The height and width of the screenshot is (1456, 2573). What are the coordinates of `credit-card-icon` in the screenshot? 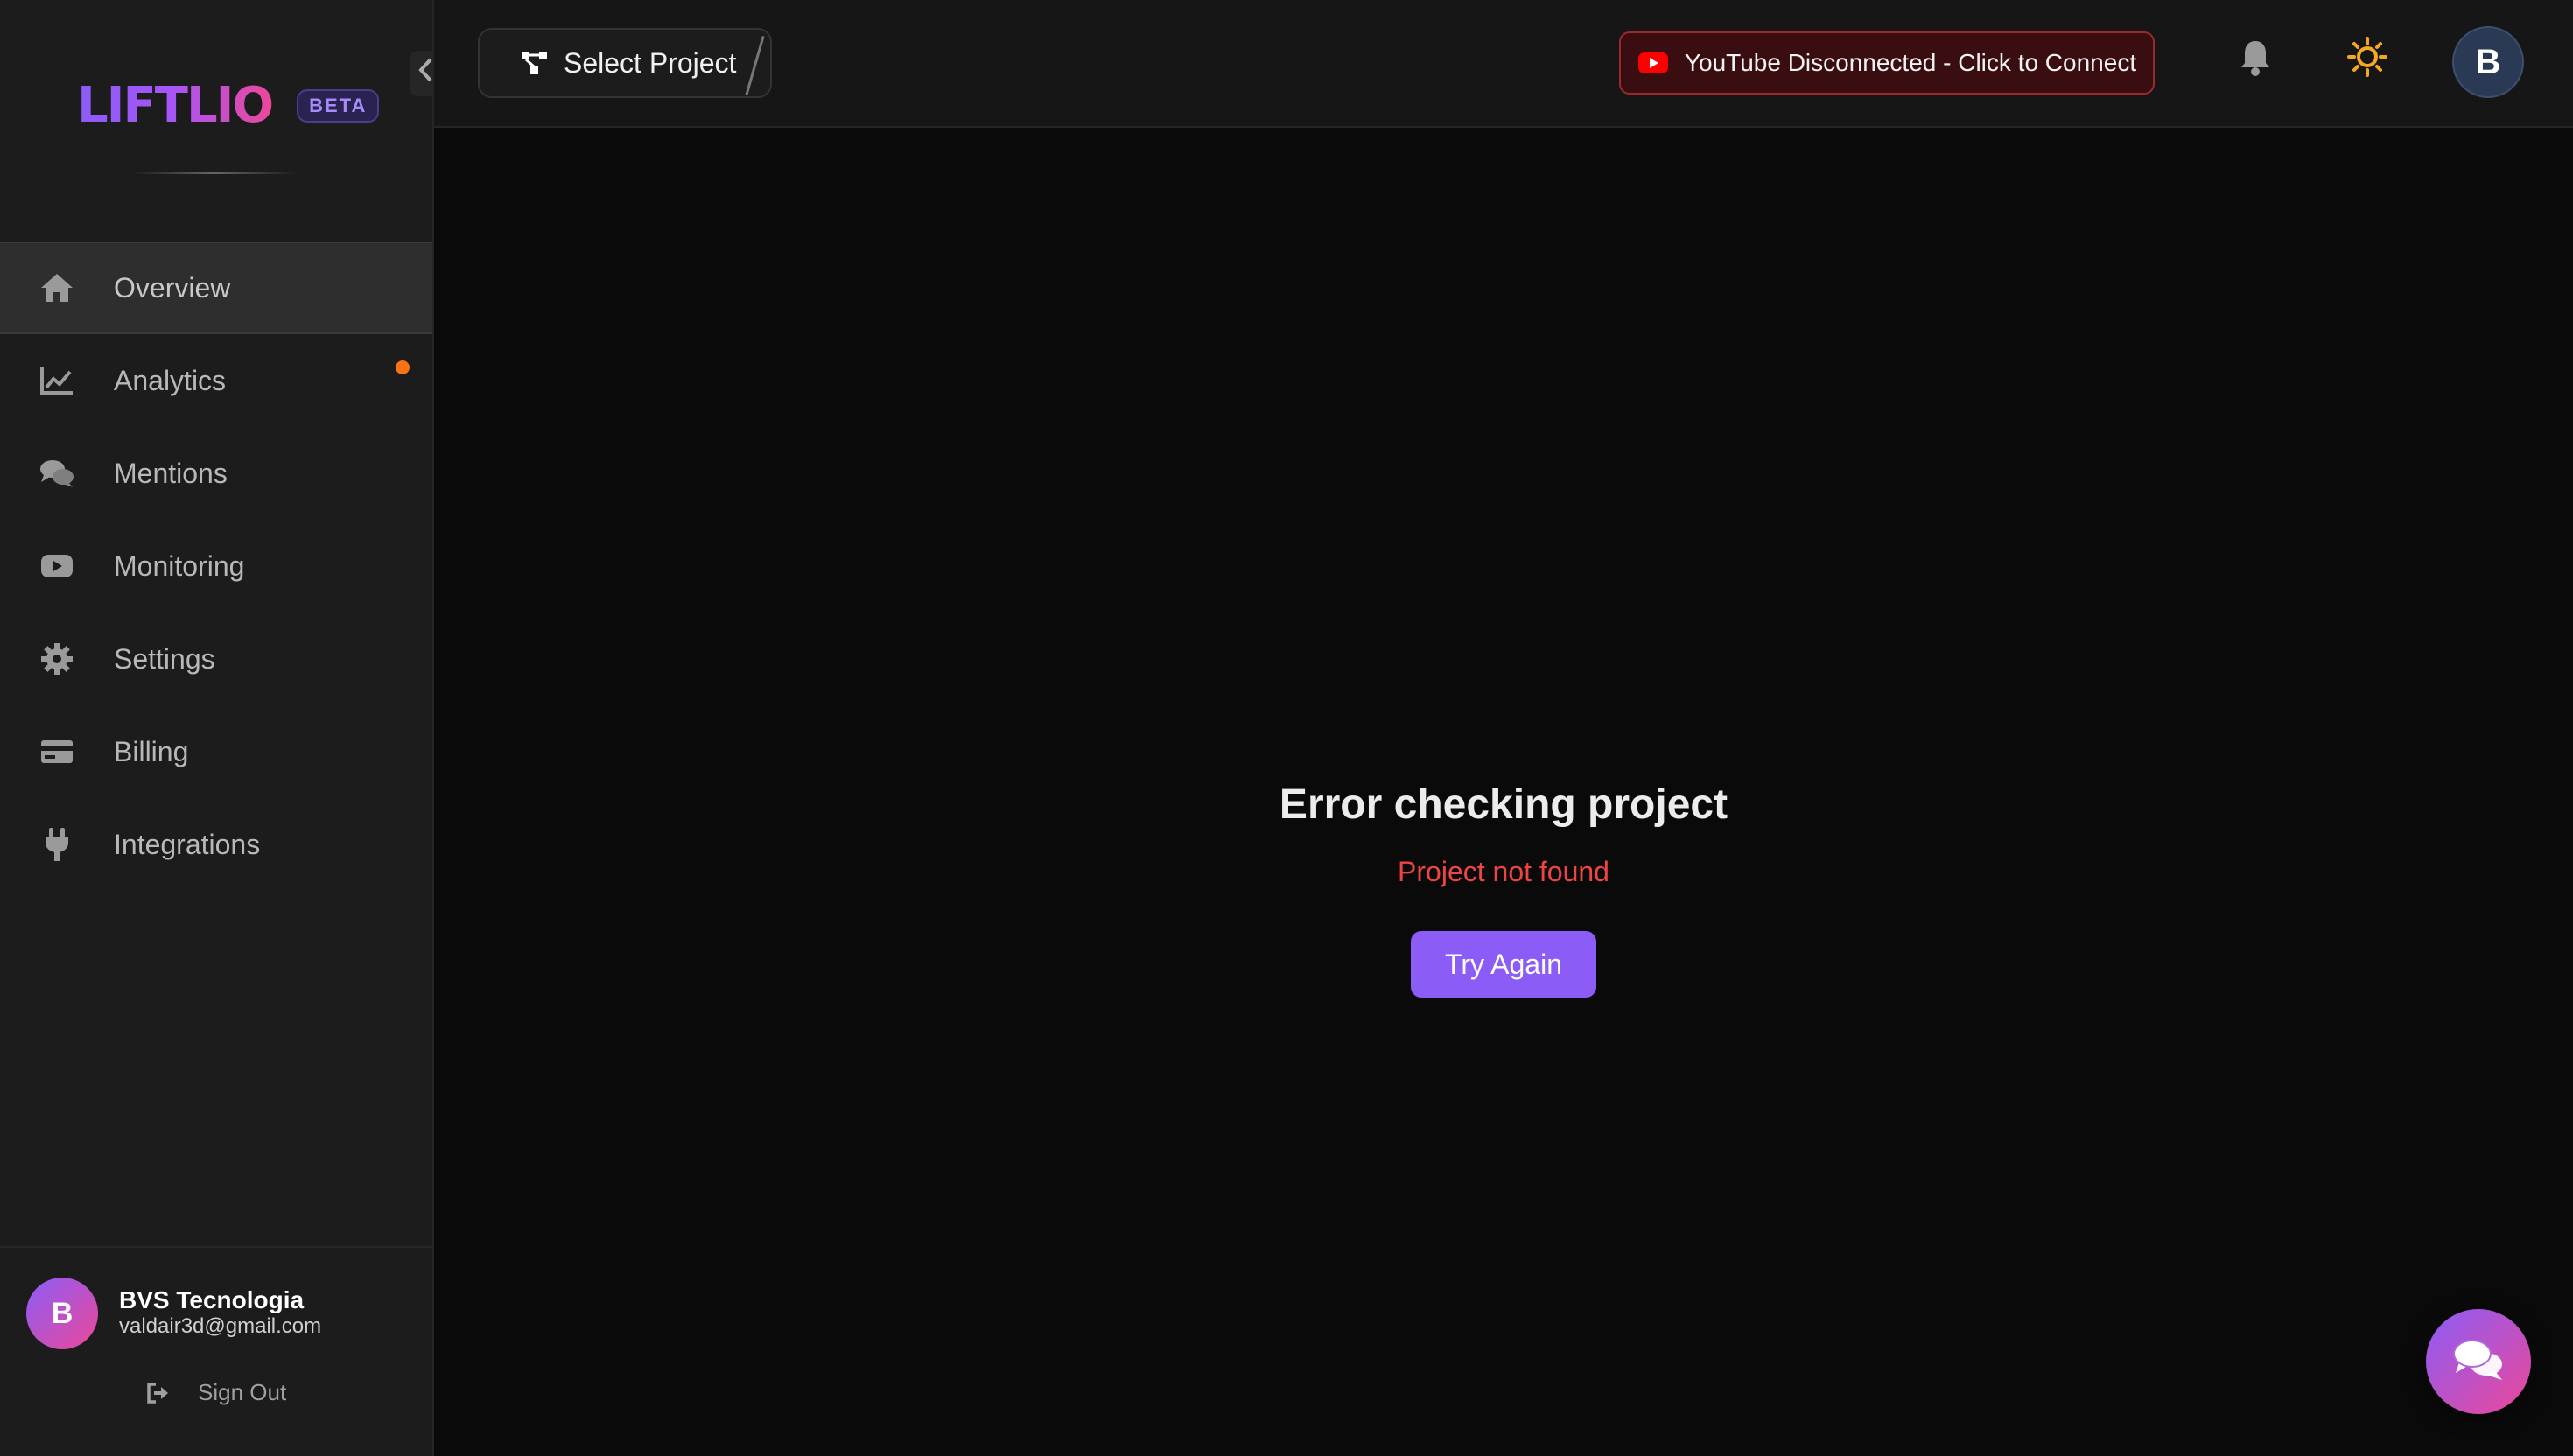 It's located at (57, 751).